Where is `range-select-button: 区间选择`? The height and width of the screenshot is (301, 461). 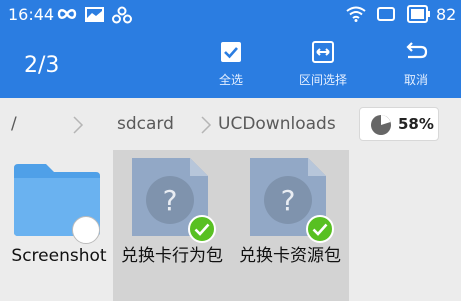
range-select-button: 区间选择 is located at coordinates (323, 65).